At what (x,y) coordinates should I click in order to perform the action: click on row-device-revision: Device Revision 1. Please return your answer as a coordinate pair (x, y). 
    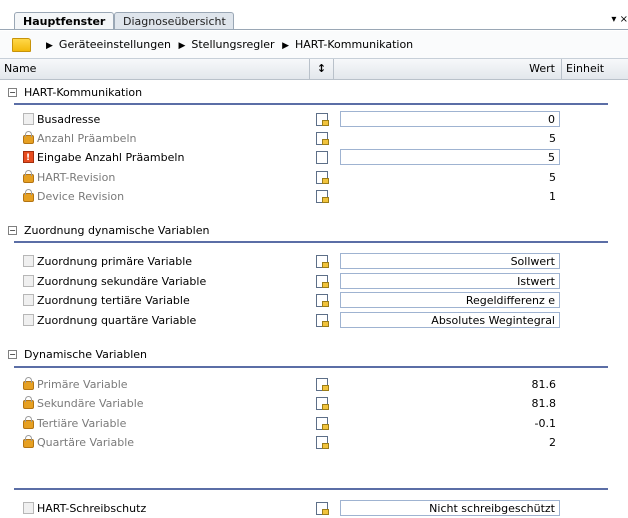
    Looking at the image, I should click on (314, 196).